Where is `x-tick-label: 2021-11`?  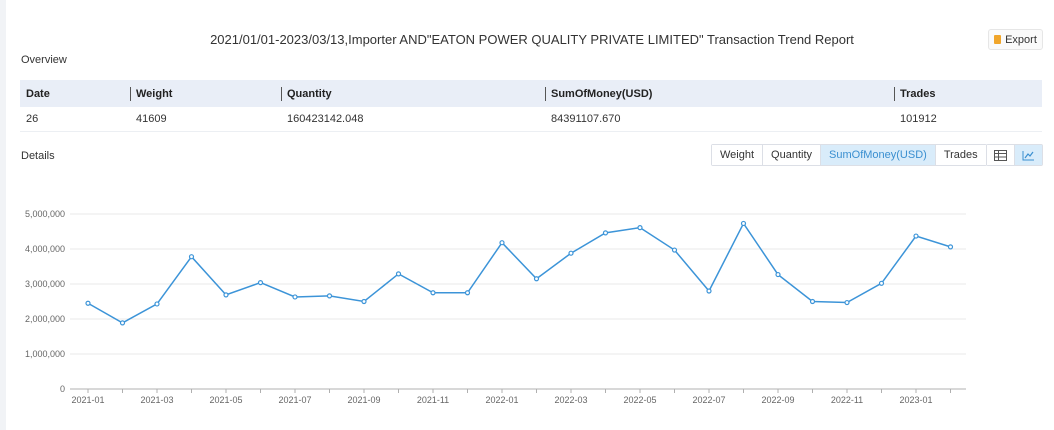 x-tick-label: 2021-11 is located at coordinates (433, 400).